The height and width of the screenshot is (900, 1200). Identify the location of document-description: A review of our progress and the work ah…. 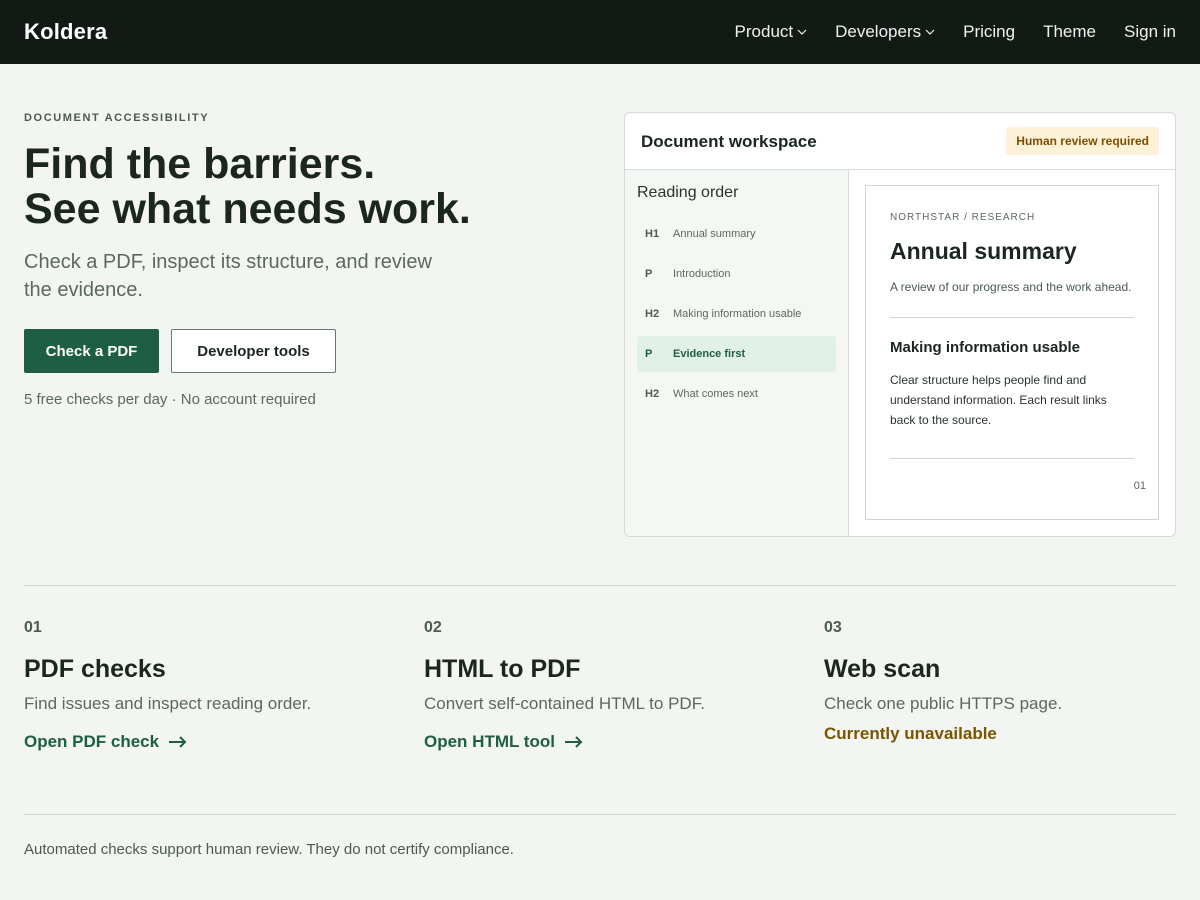
(1011, 287).